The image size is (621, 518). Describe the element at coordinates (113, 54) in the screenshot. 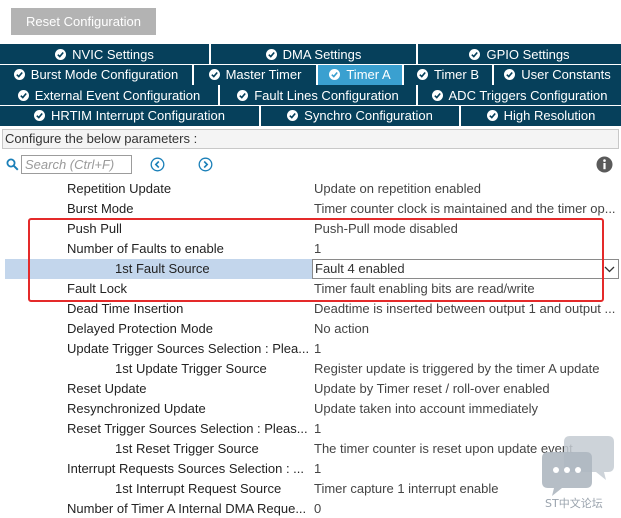

I see `tab-label: NVIC Settings` at that location.